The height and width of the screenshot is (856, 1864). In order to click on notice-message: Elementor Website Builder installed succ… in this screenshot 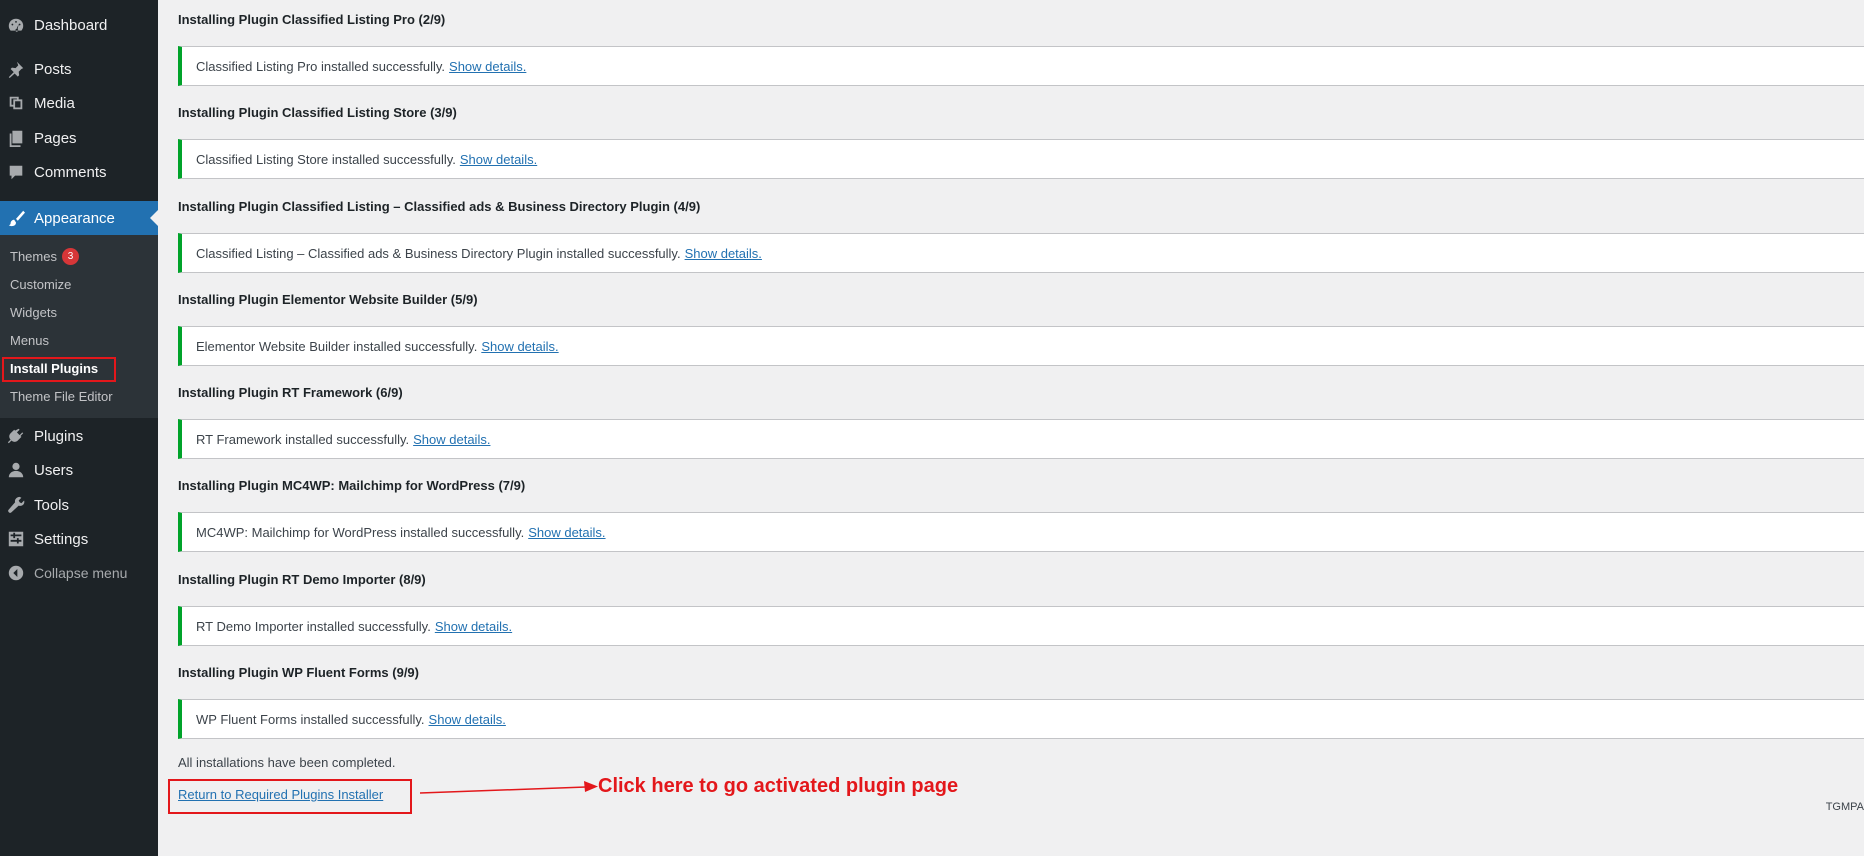, I will do `click(337, 346)`.